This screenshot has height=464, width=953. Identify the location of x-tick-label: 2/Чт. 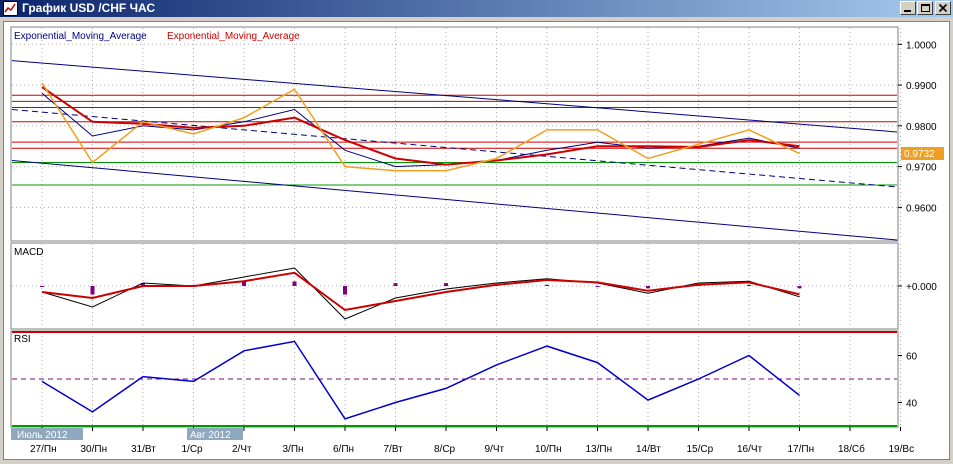
(242, 449).